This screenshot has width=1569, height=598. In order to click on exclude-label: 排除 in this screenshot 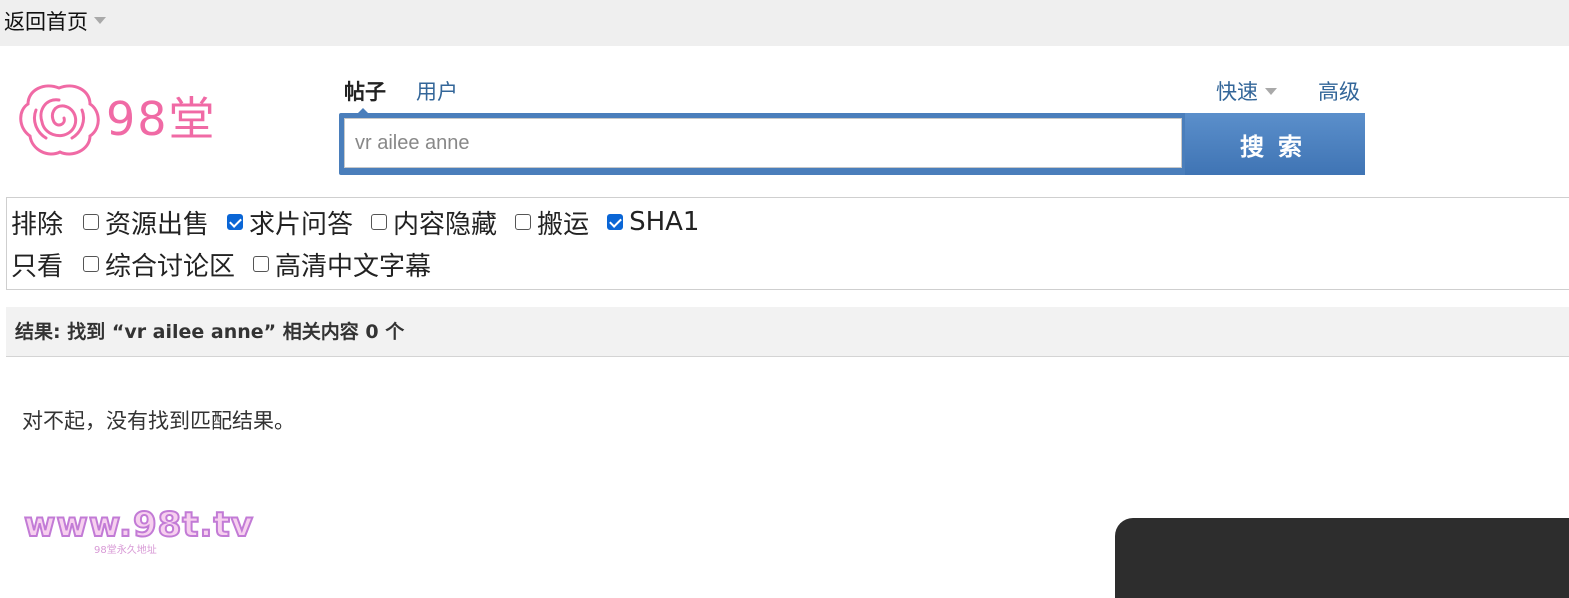, I will do `click(37, 224)`.